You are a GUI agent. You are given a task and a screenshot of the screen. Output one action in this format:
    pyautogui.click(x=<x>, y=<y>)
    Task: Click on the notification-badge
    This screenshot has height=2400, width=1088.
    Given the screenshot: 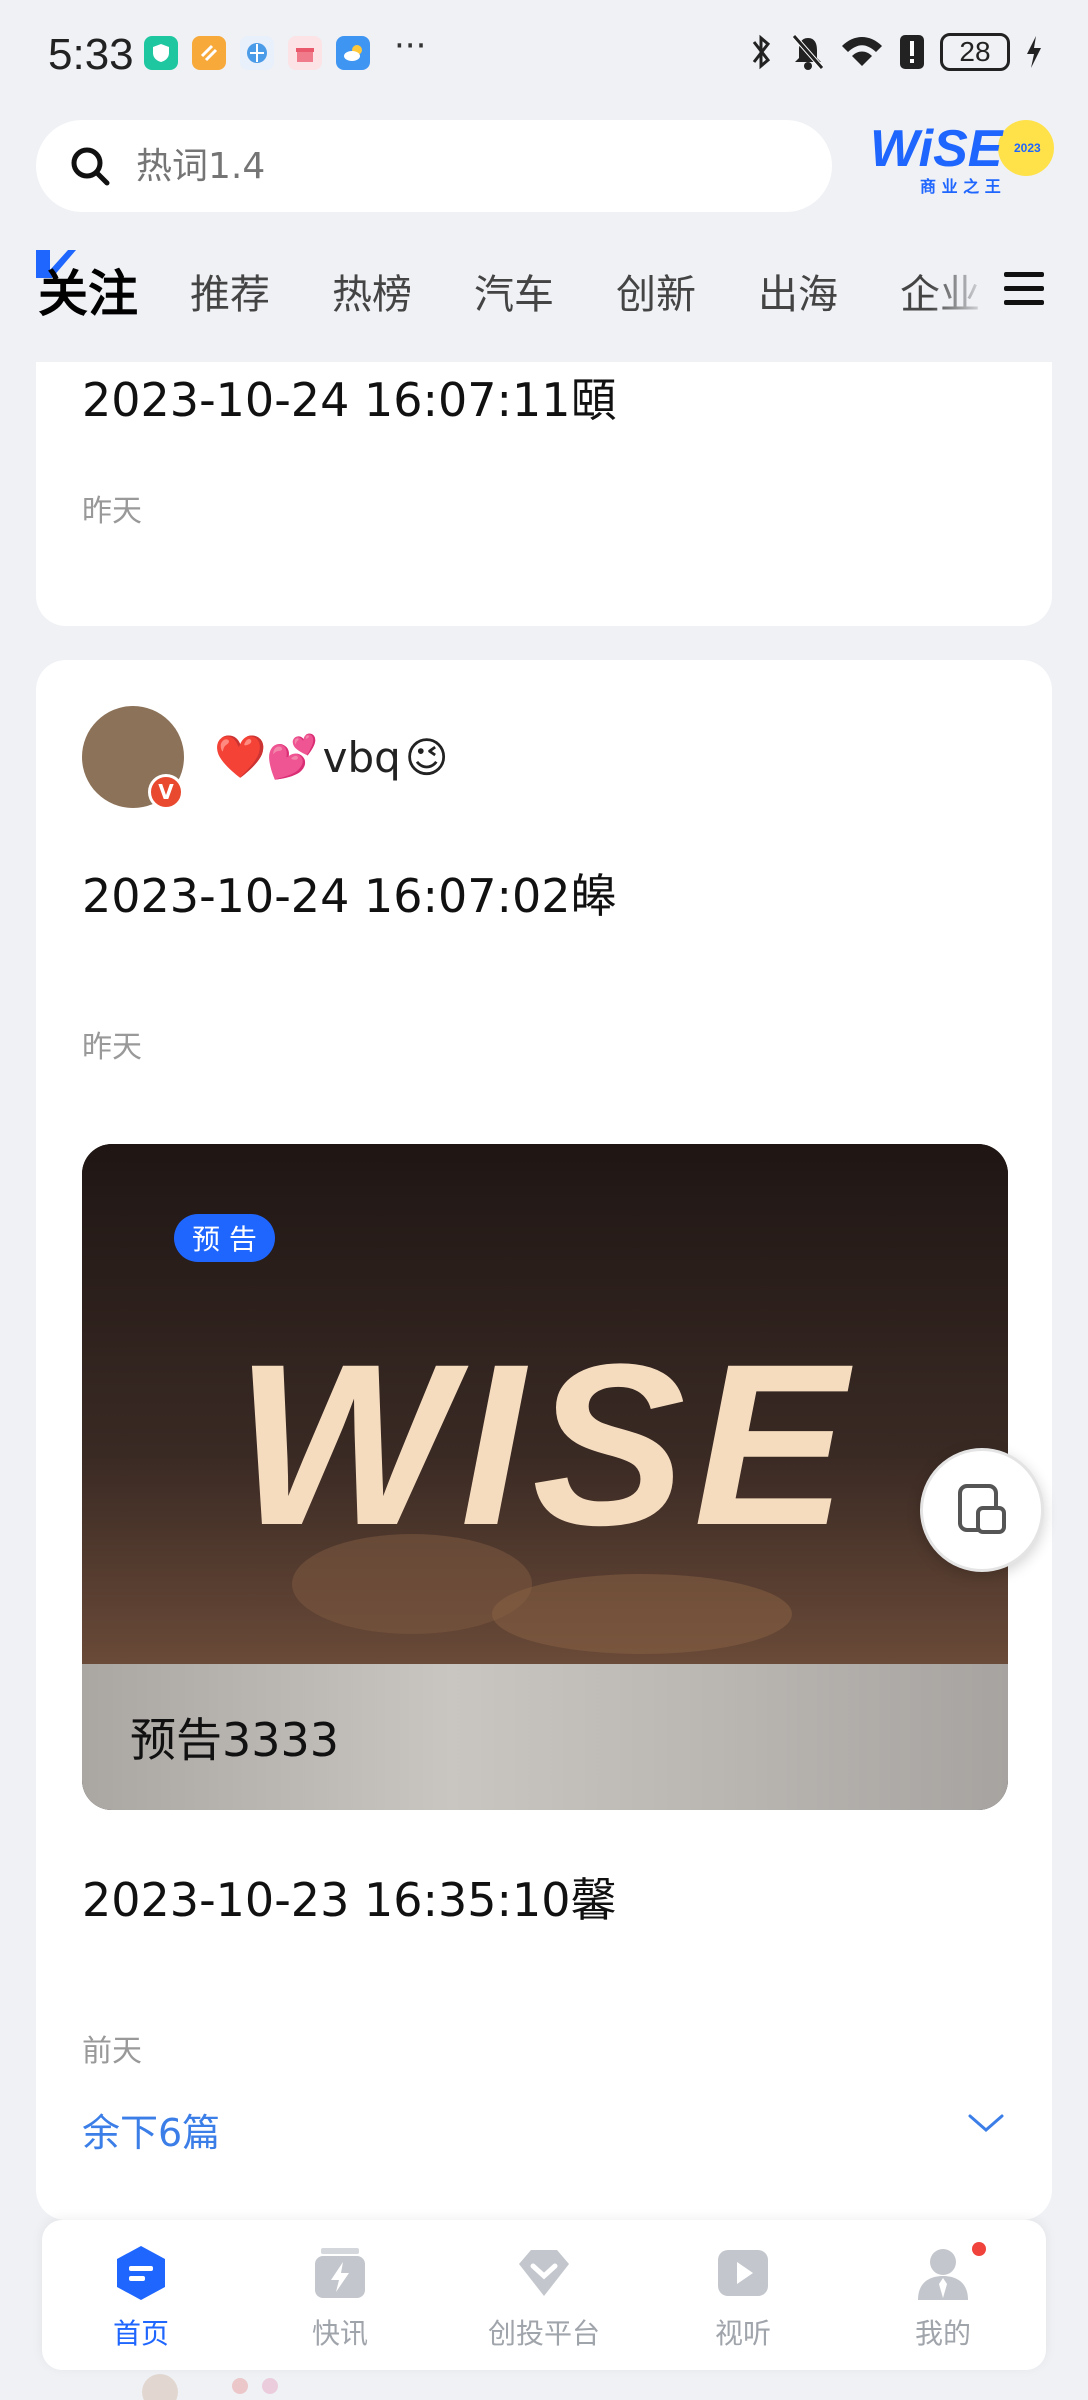 What is the action you would take?
    pyautogui.click(x=979, y=2249)
    